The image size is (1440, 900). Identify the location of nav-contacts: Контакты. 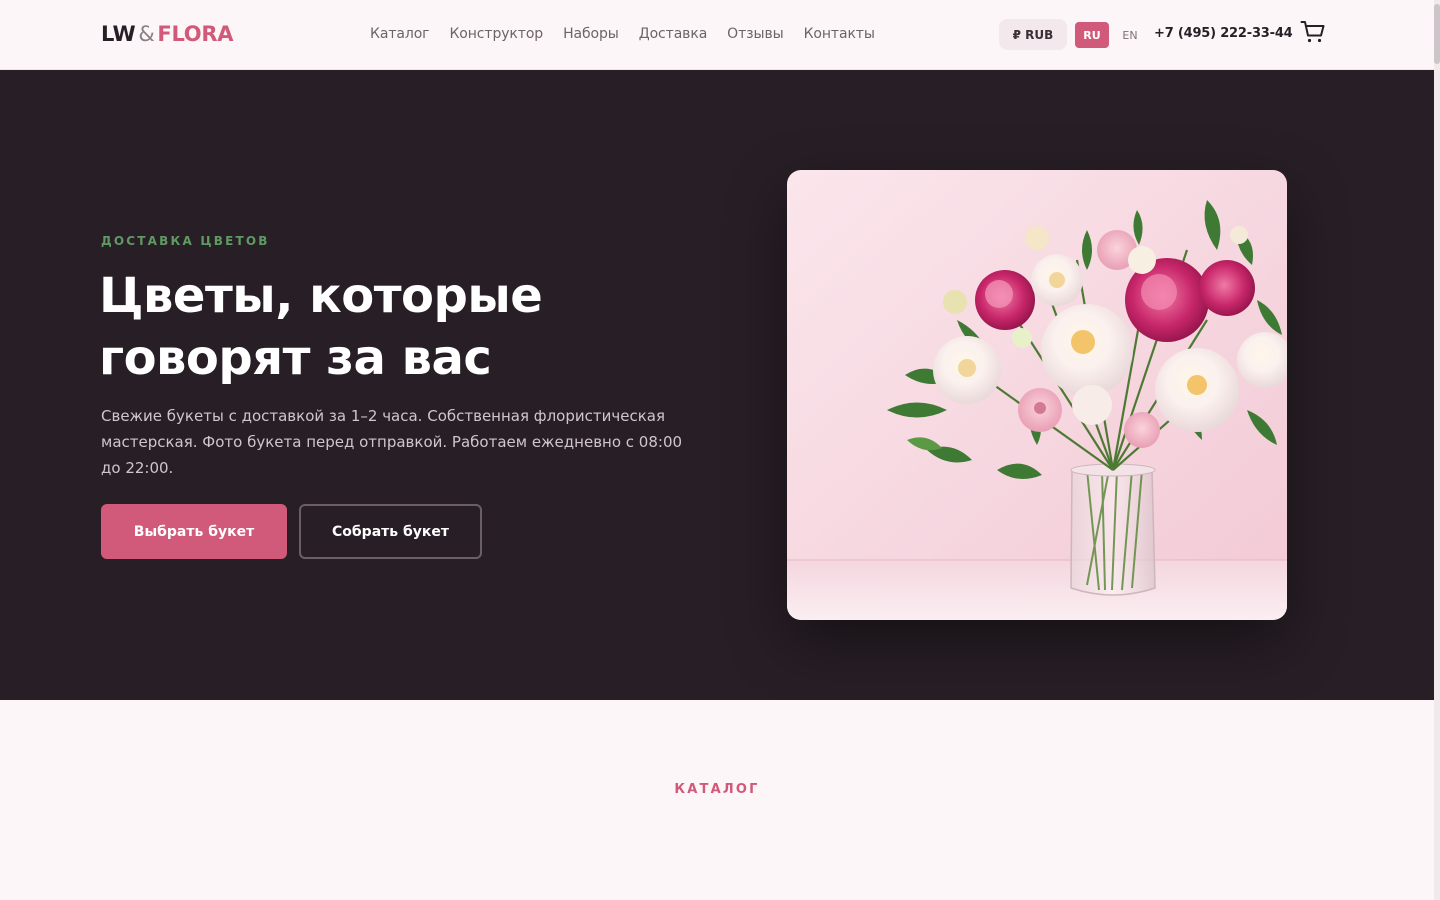
(839, 34).